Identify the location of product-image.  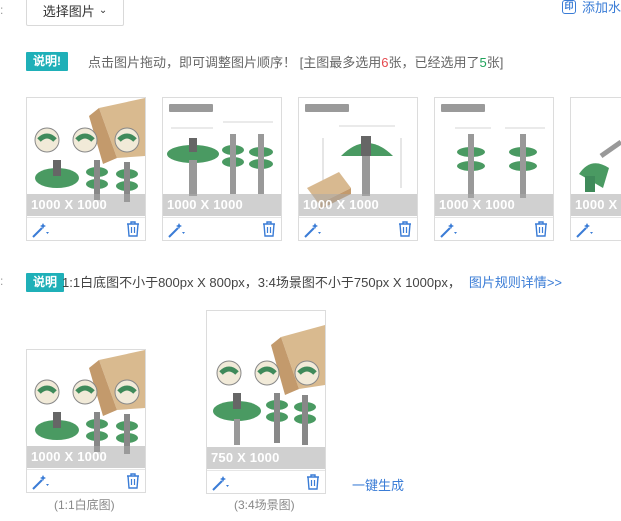
(266, 390).